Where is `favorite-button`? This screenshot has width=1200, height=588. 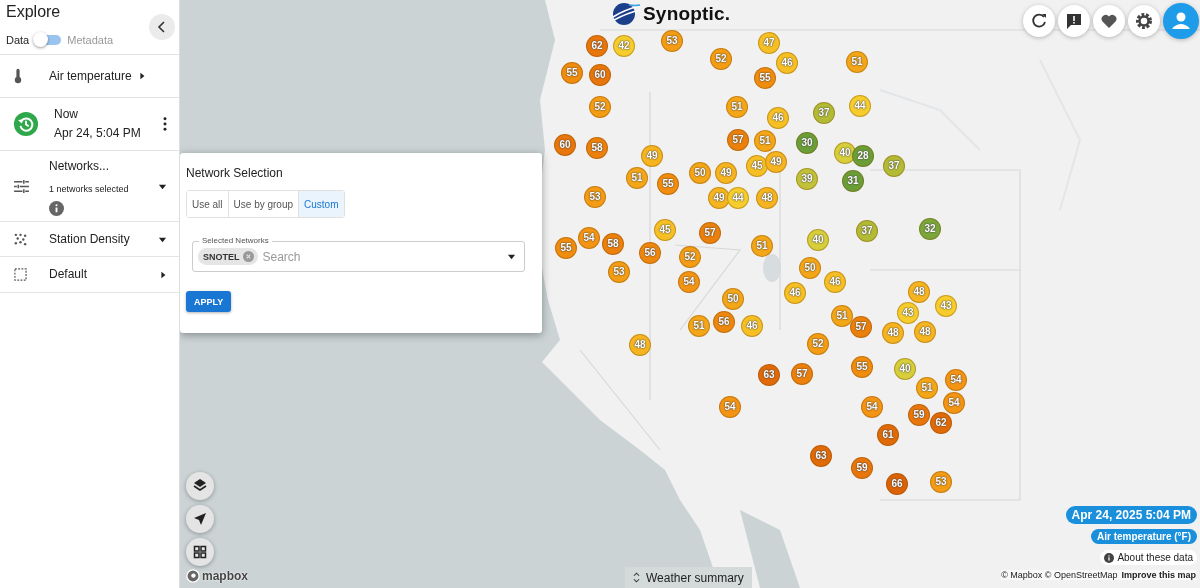
favorite-button is located at coordinates (1109, 21).